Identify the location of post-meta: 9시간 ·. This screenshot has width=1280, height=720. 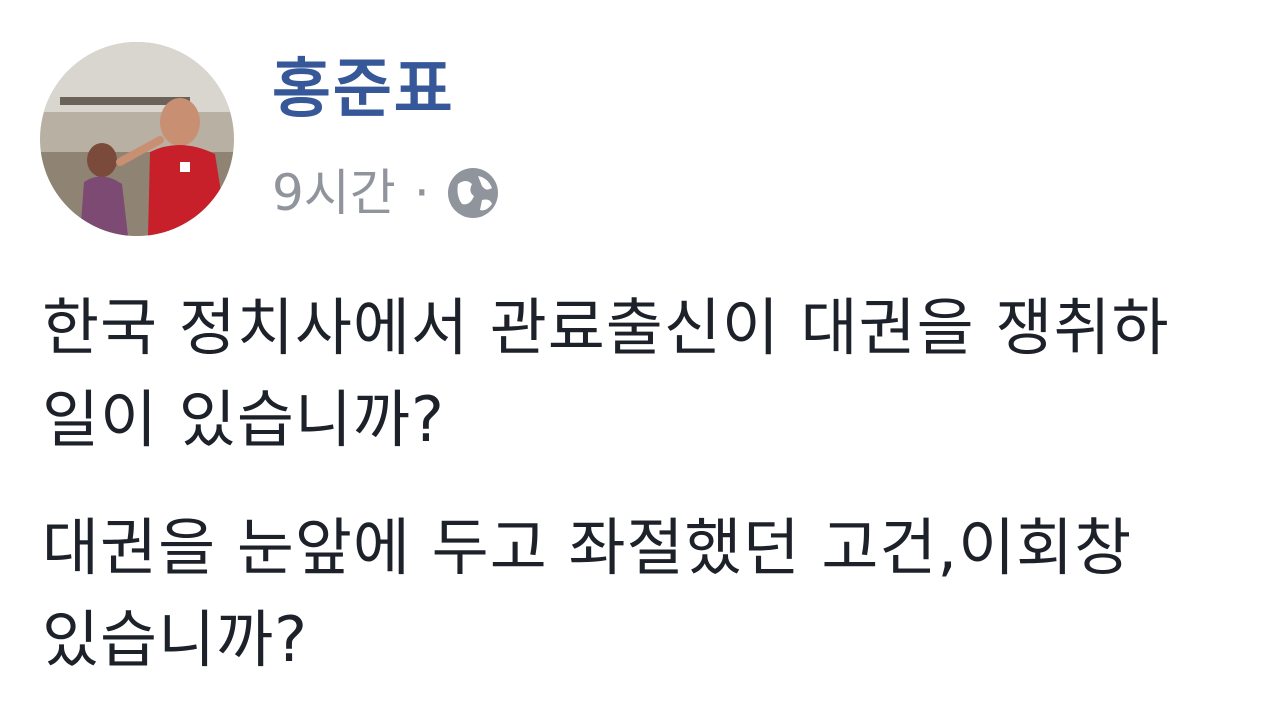
(387, 193).